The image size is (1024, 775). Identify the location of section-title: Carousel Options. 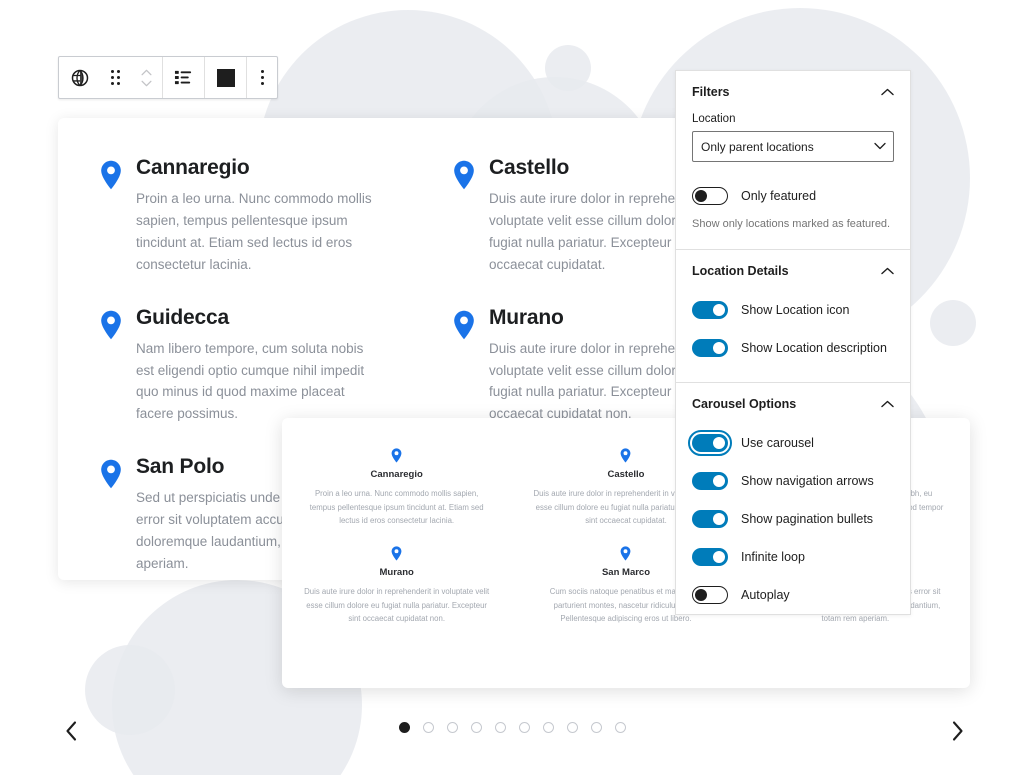
(744, 403).